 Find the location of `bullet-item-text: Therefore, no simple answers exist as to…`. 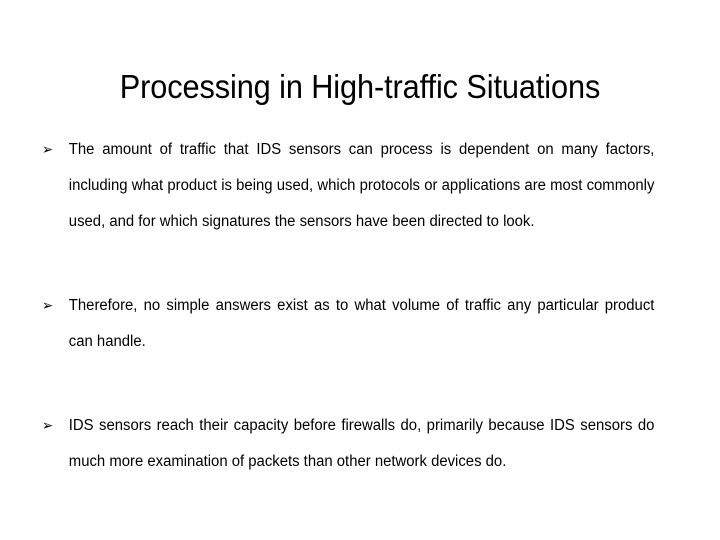

bullet-item-text: Therefore, no simple answers exist as to… is located at coordinates (361, 323).